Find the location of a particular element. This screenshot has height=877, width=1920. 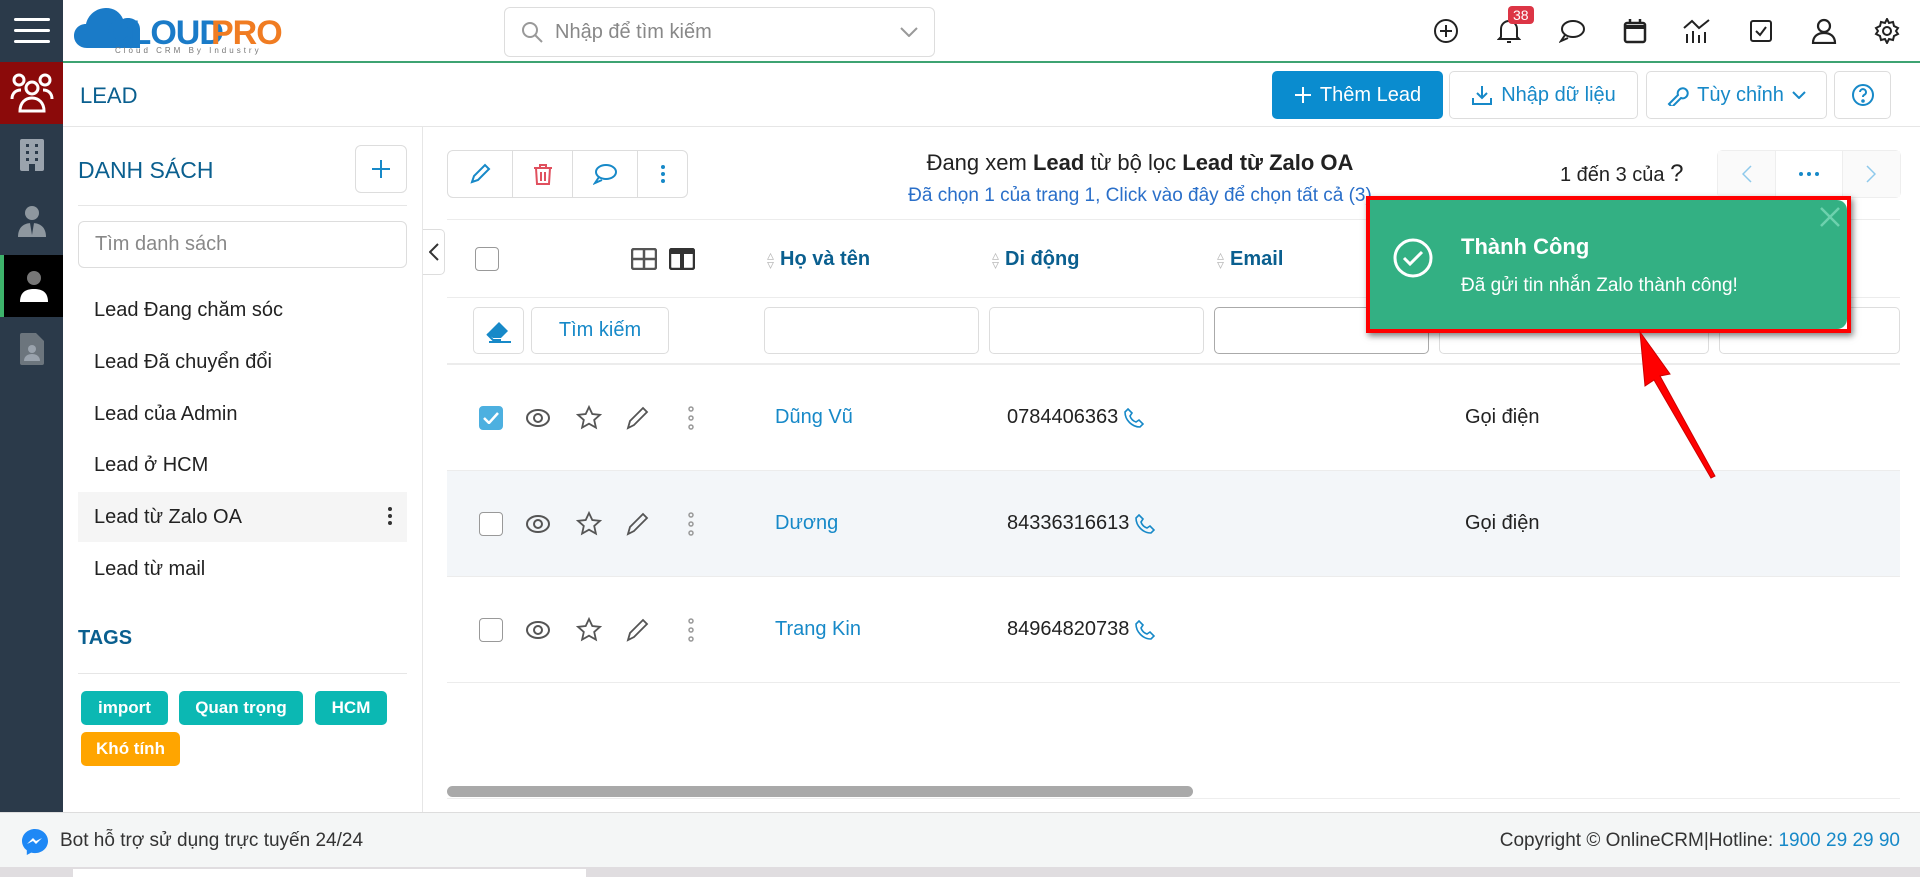

rail-item-documents is located at coordinates (31, 349).